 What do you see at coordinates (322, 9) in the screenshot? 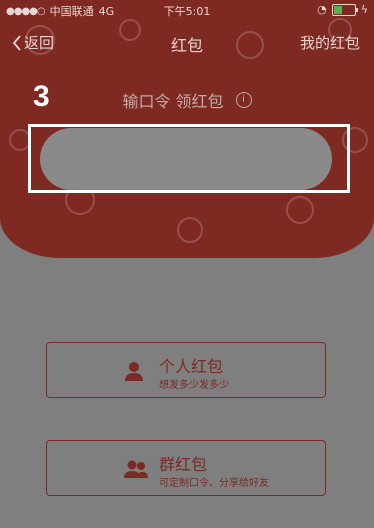
I see `alarm-icon: ◔` at bounding box center [322, 9].